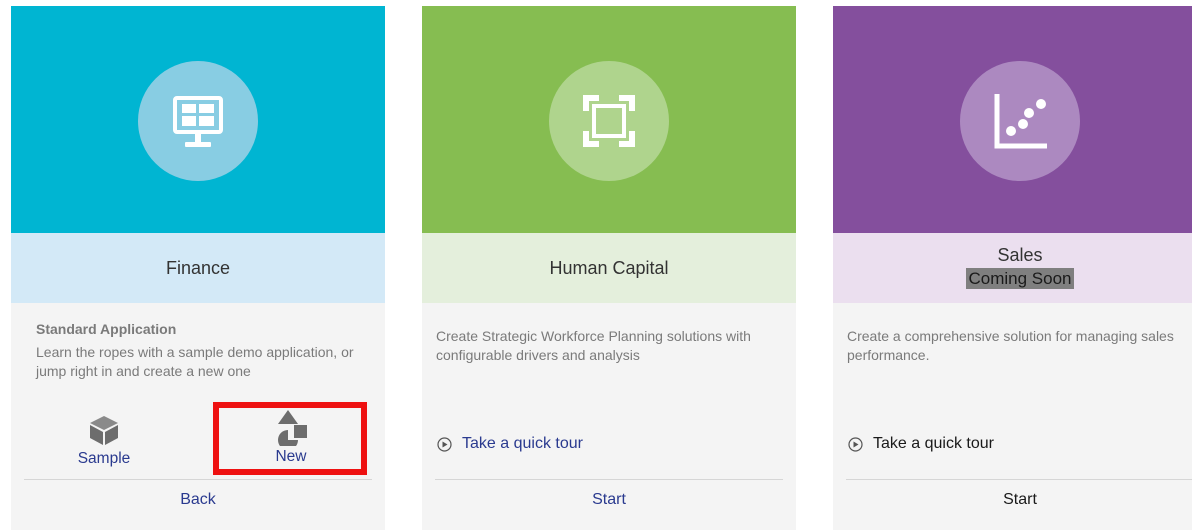 This screenshot has width=1192, height=530. I want to click on finance-hero, so click(198, 119).